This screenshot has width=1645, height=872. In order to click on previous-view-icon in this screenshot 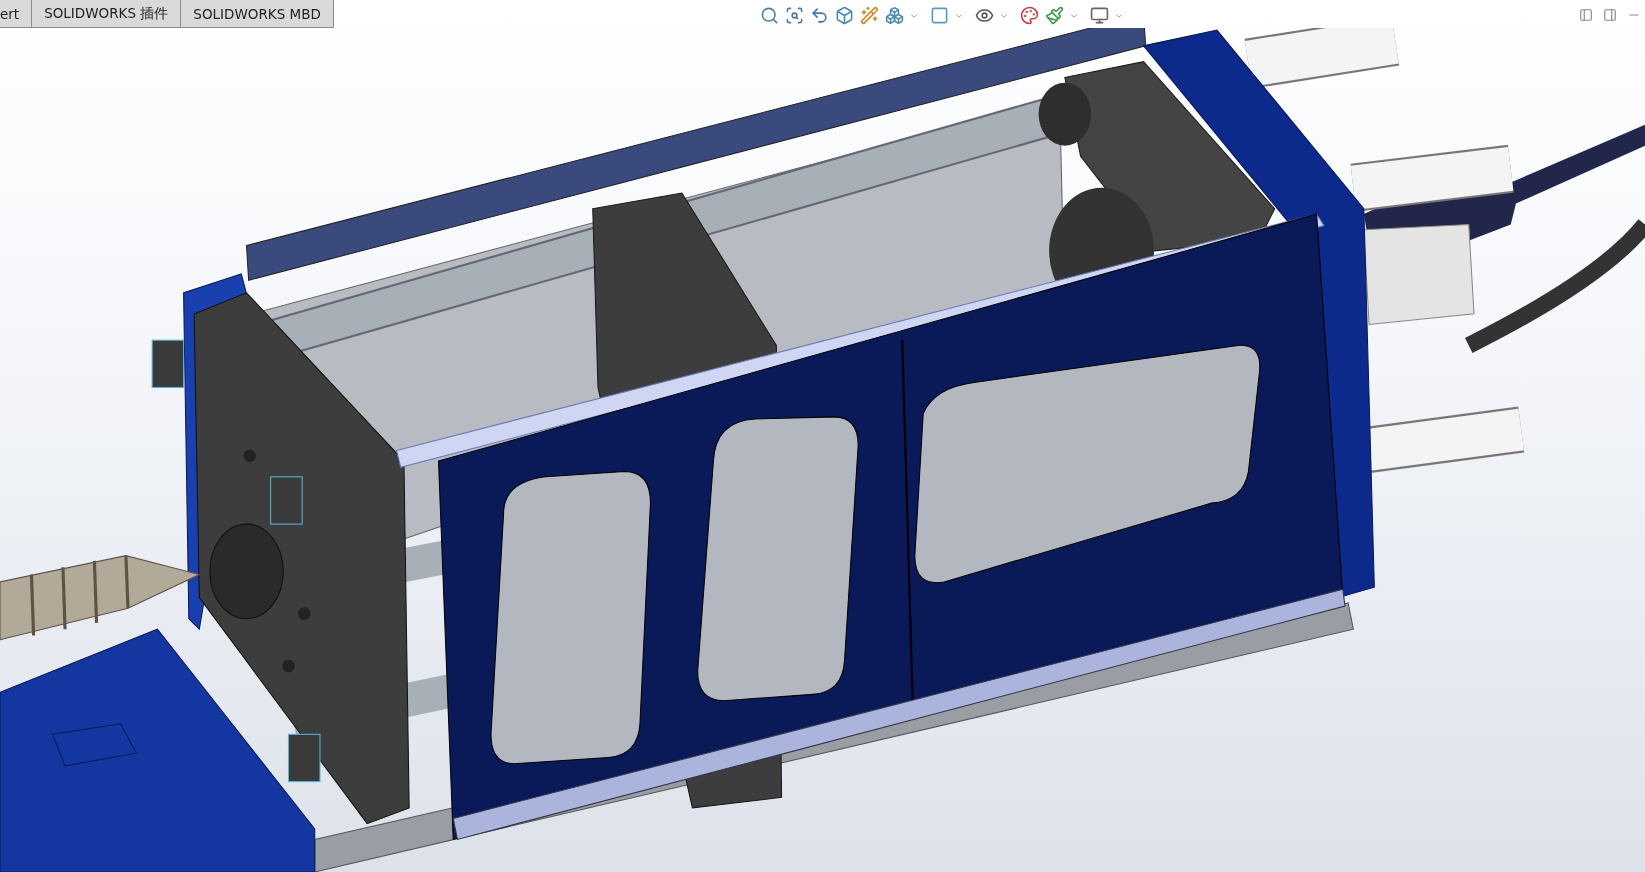, I will do `click(819, 15)`.